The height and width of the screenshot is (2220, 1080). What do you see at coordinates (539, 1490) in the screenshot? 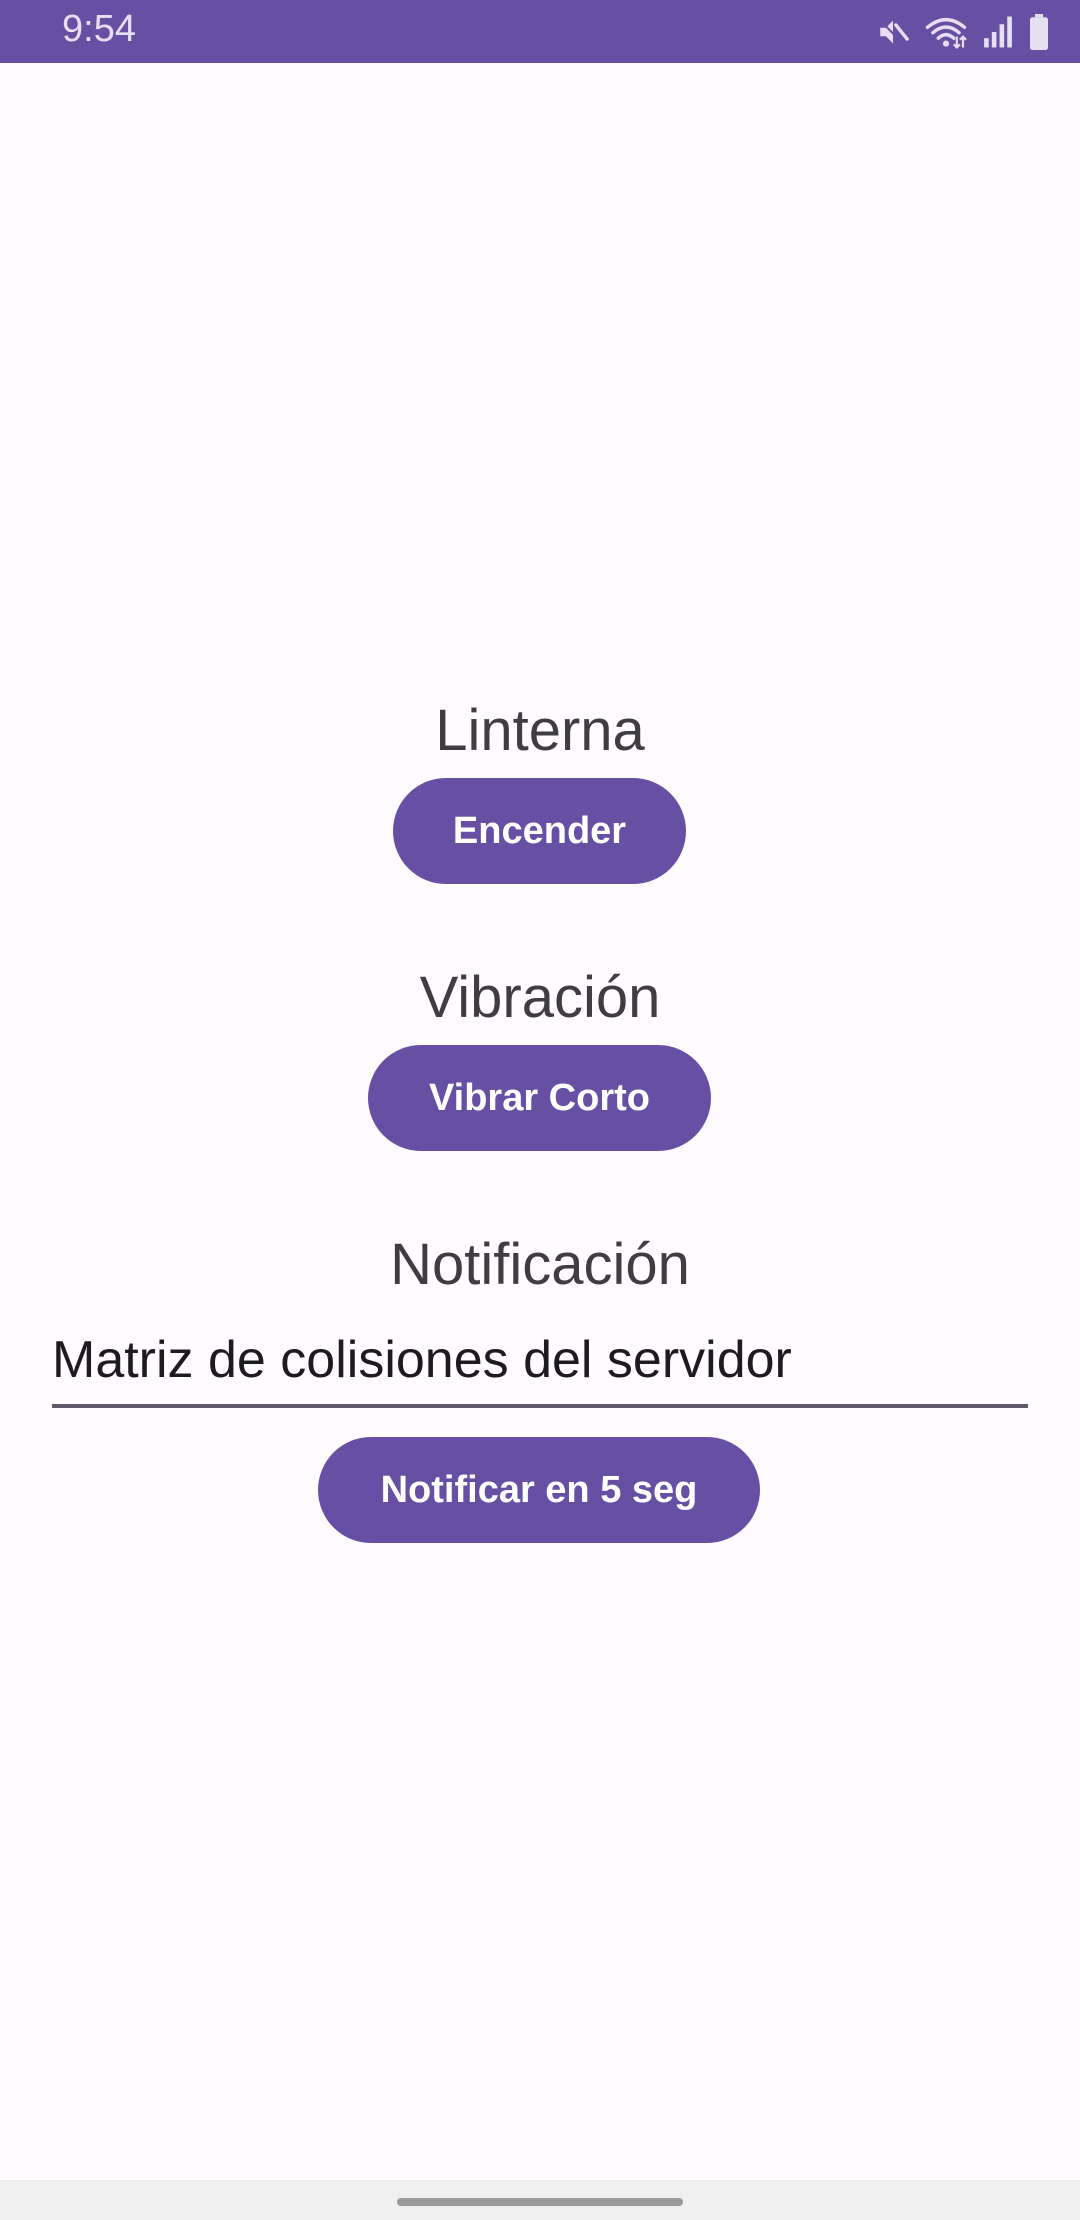
I see `notify-in-5-seconds-button: Notificar en 5 seg` at bounding box center [539, 1490].